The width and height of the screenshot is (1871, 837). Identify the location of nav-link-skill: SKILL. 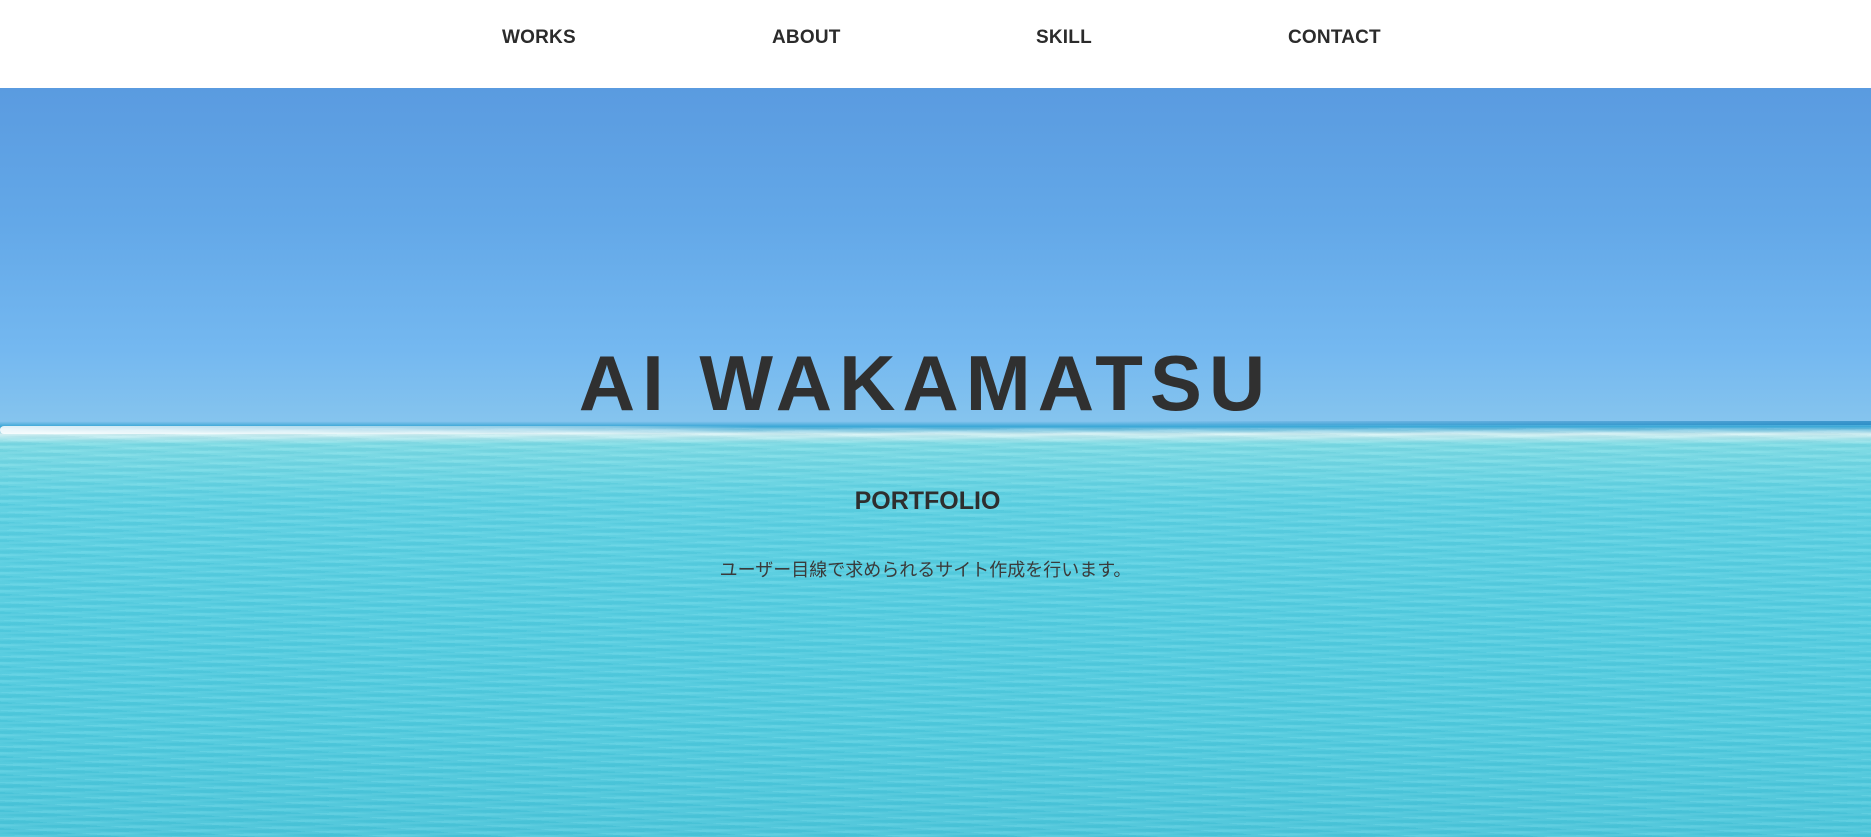
(1064, 38).